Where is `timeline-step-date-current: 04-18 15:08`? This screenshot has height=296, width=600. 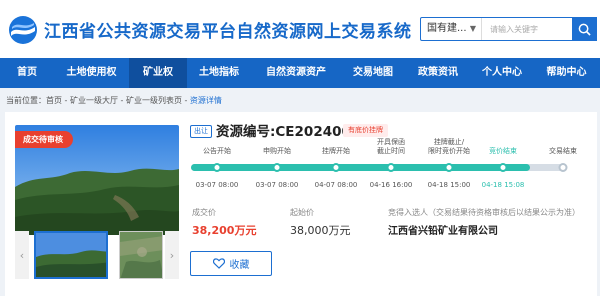
timeline-step-date-current: 04-18 15:08 is located at coordinates (503, 185).